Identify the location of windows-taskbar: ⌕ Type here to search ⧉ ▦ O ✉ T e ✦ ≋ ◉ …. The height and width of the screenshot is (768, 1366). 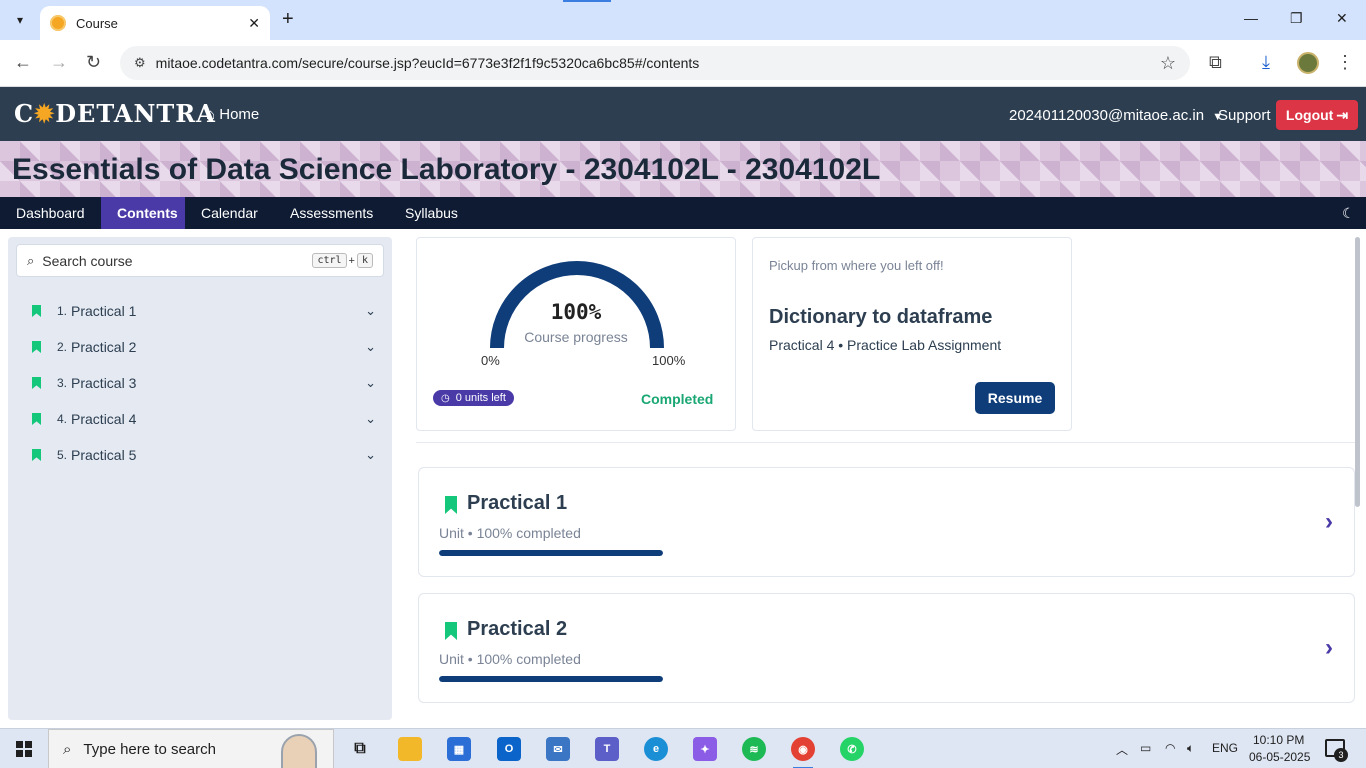
(683, 748).